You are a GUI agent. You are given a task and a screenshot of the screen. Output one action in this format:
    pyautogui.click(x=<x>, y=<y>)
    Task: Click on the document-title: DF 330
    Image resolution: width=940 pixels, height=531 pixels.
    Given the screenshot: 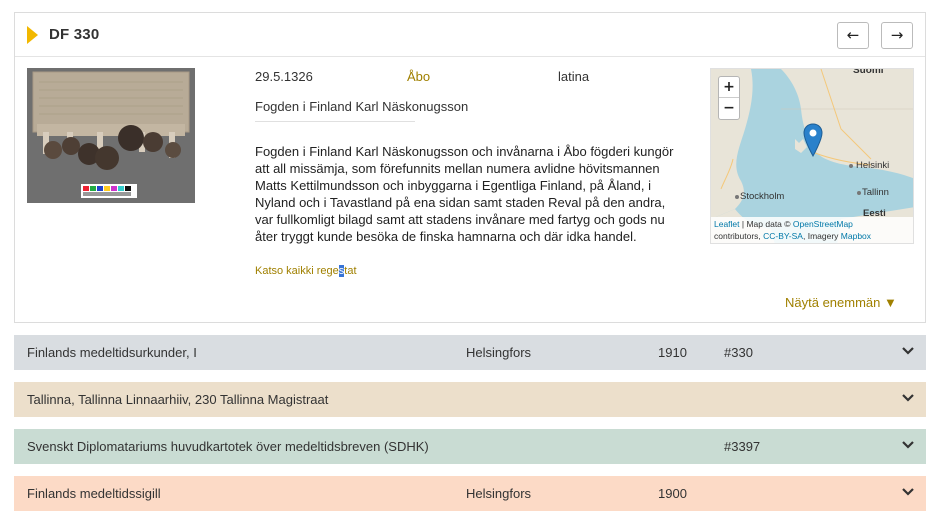 What is the action you would take?
    pyautogui.click(x=74, y=34)
    